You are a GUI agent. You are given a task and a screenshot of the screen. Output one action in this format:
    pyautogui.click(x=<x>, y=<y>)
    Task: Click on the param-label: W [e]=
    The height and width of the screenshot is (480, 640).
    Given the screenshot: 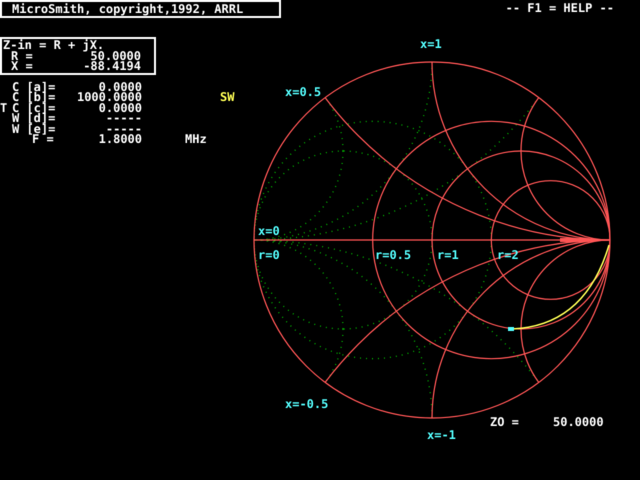 What is the action you would take?
    pyautogui.click(x=33, y=129)
    